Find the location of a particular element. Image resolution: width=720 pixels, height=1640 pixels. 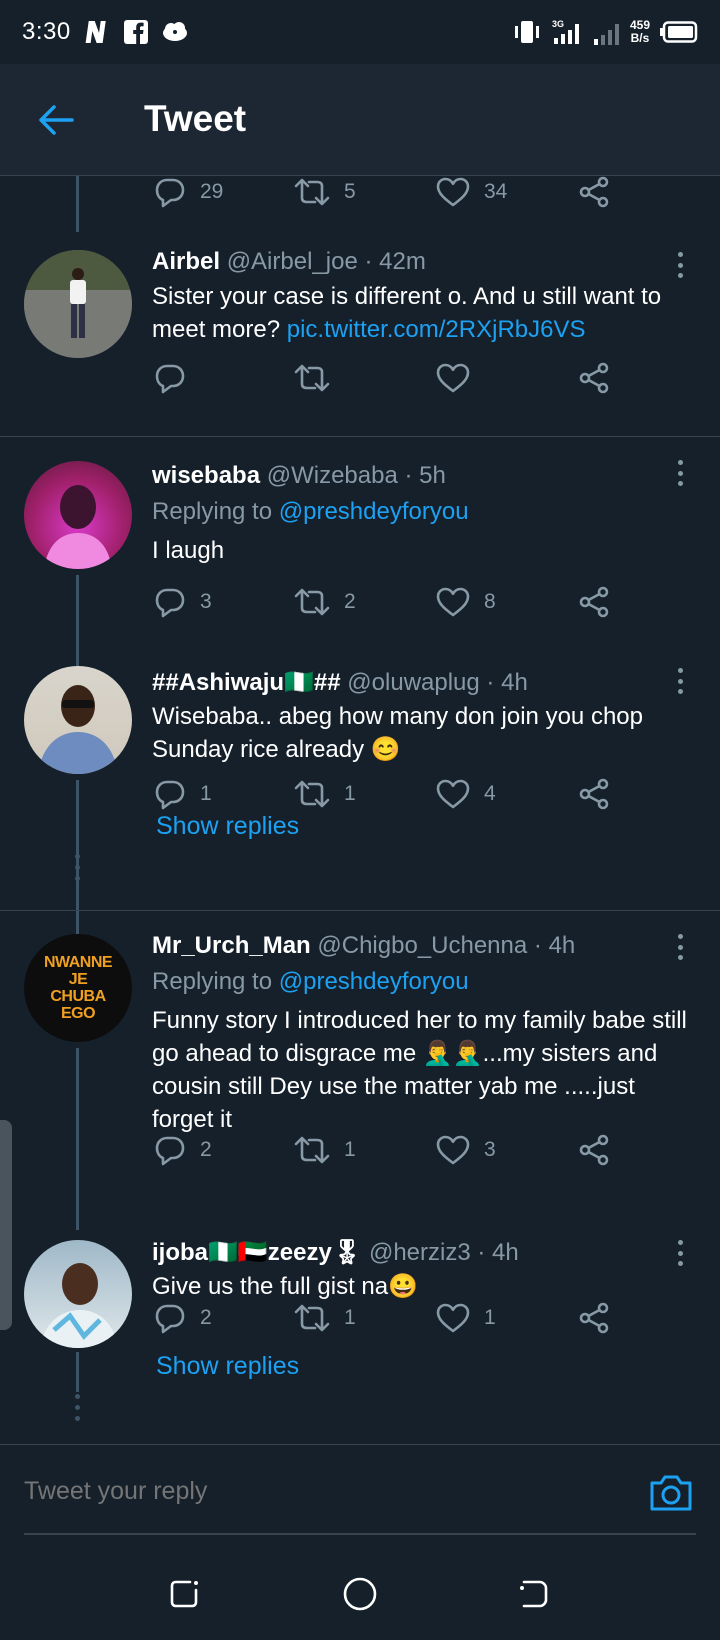

recents-button is located at coordinates (184, 1594).